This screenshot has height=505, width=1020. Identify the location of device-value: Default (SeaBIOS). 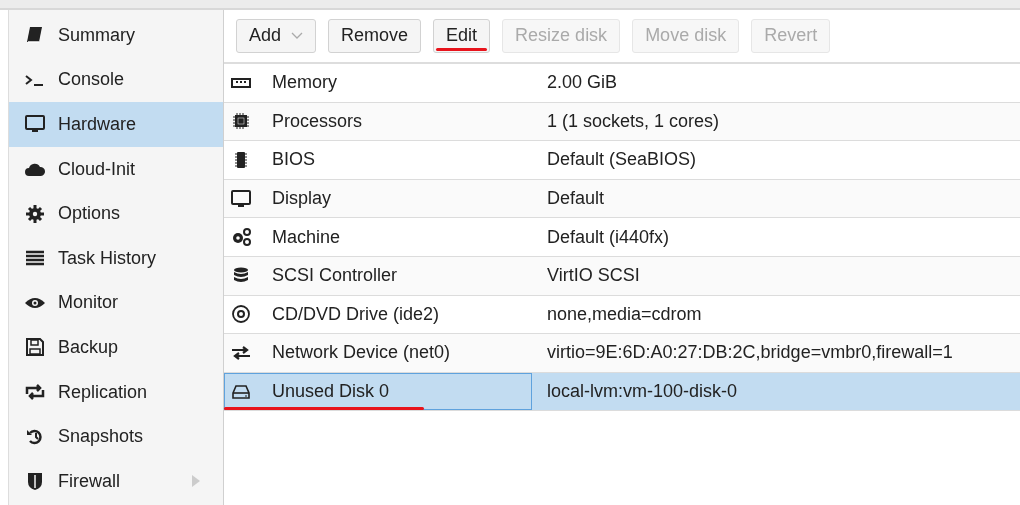
(621, 160).